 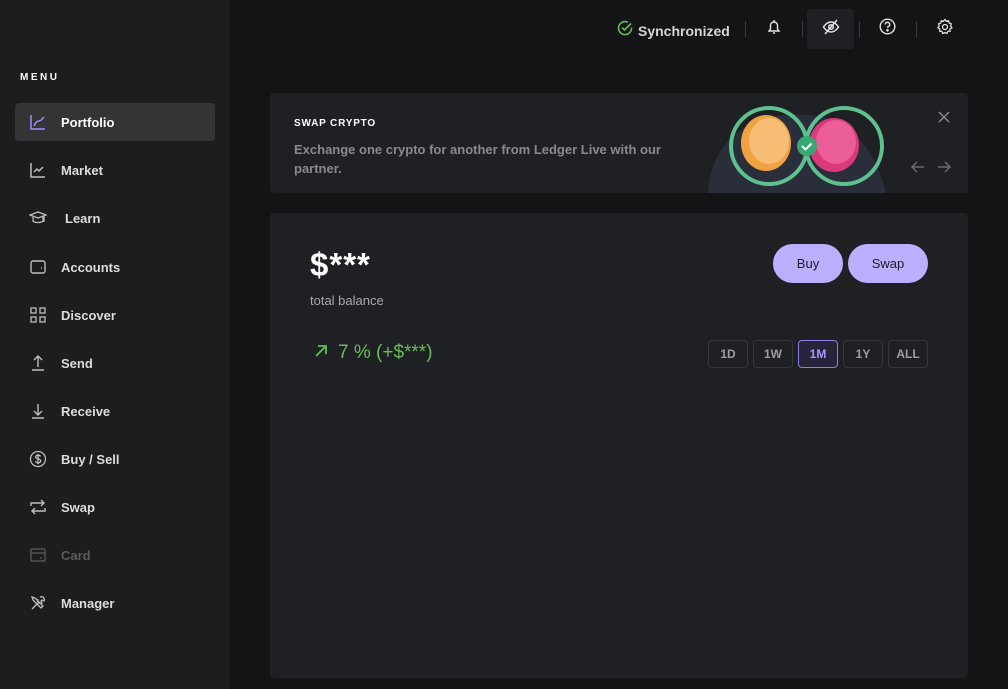 I want to click on gear-icon, so click(x=945, y=29).